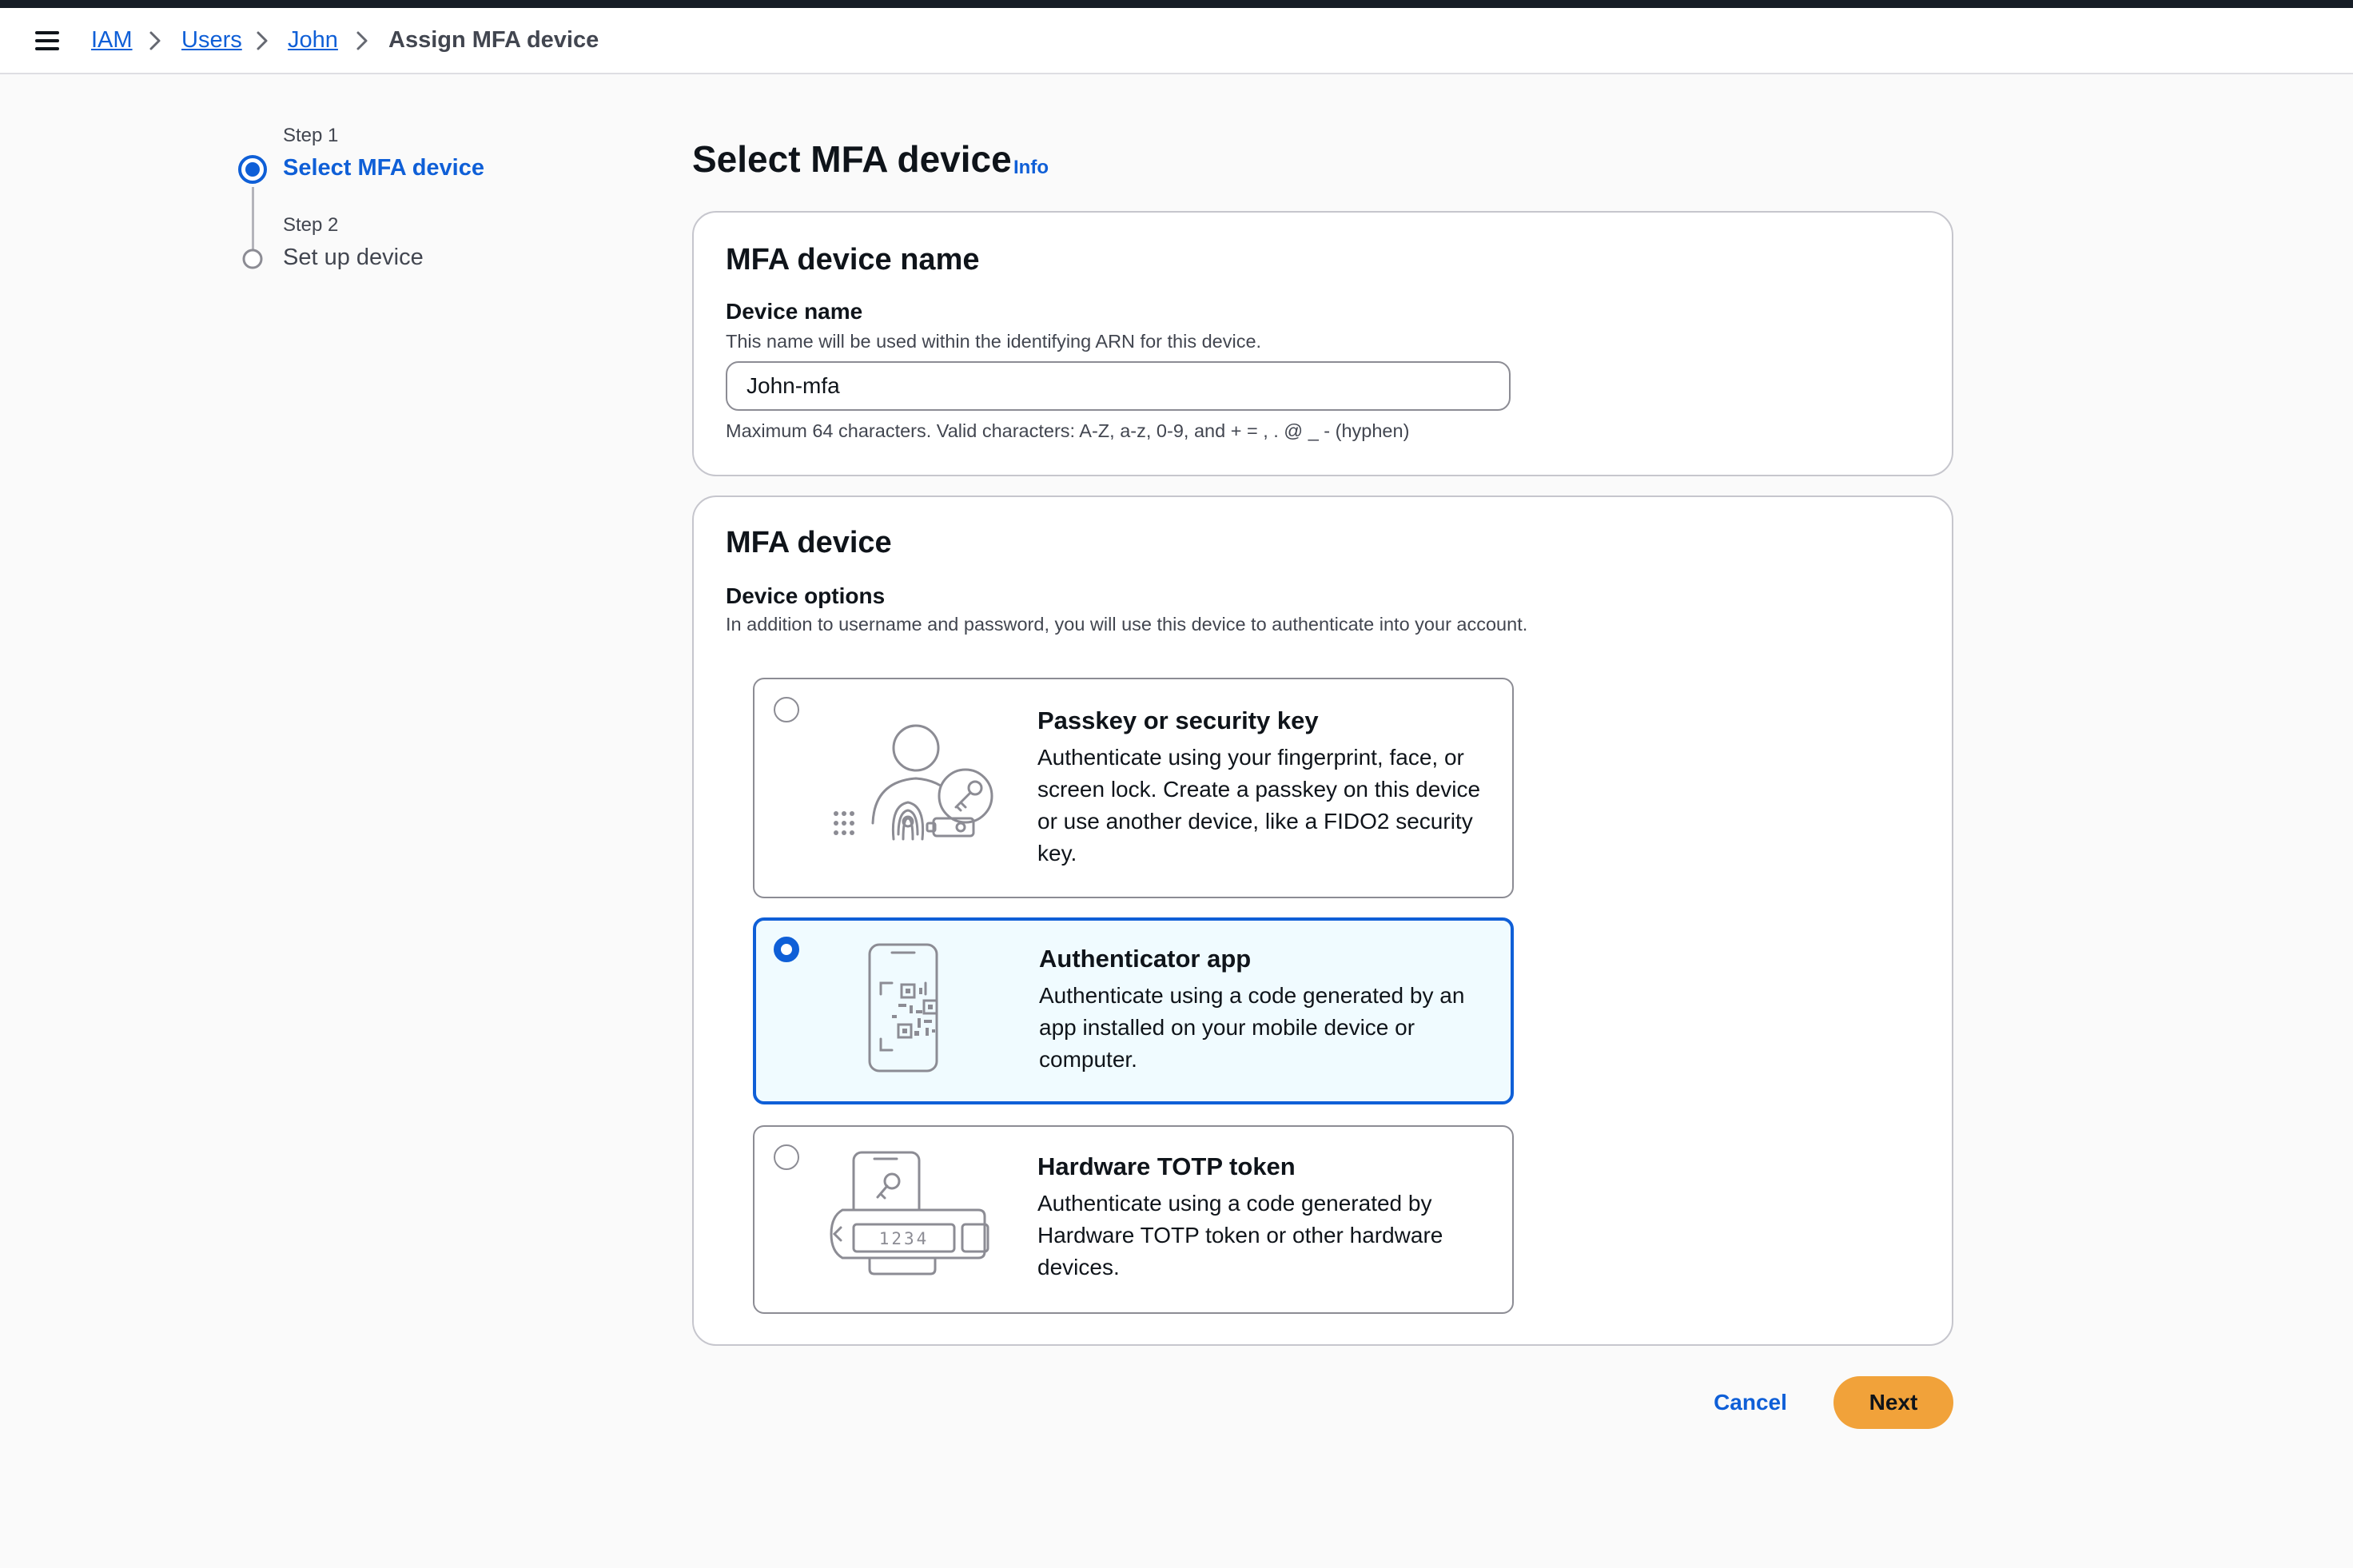 This screenshot has height=1568, width=2353. I want to click on option-title: Authenticator app, so click(1145, 959).